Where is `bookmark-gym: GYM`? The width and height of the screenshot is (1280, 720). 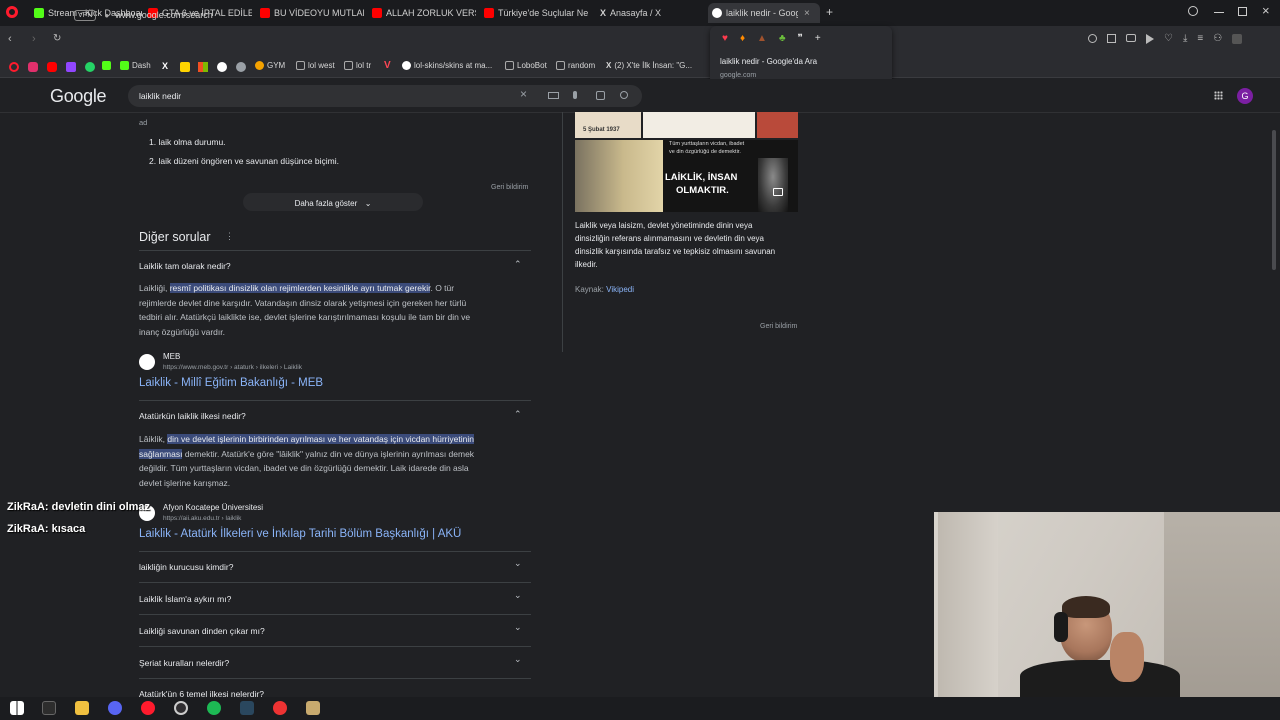
bookmark-gym: GYM is located at coordinates (270, 65).